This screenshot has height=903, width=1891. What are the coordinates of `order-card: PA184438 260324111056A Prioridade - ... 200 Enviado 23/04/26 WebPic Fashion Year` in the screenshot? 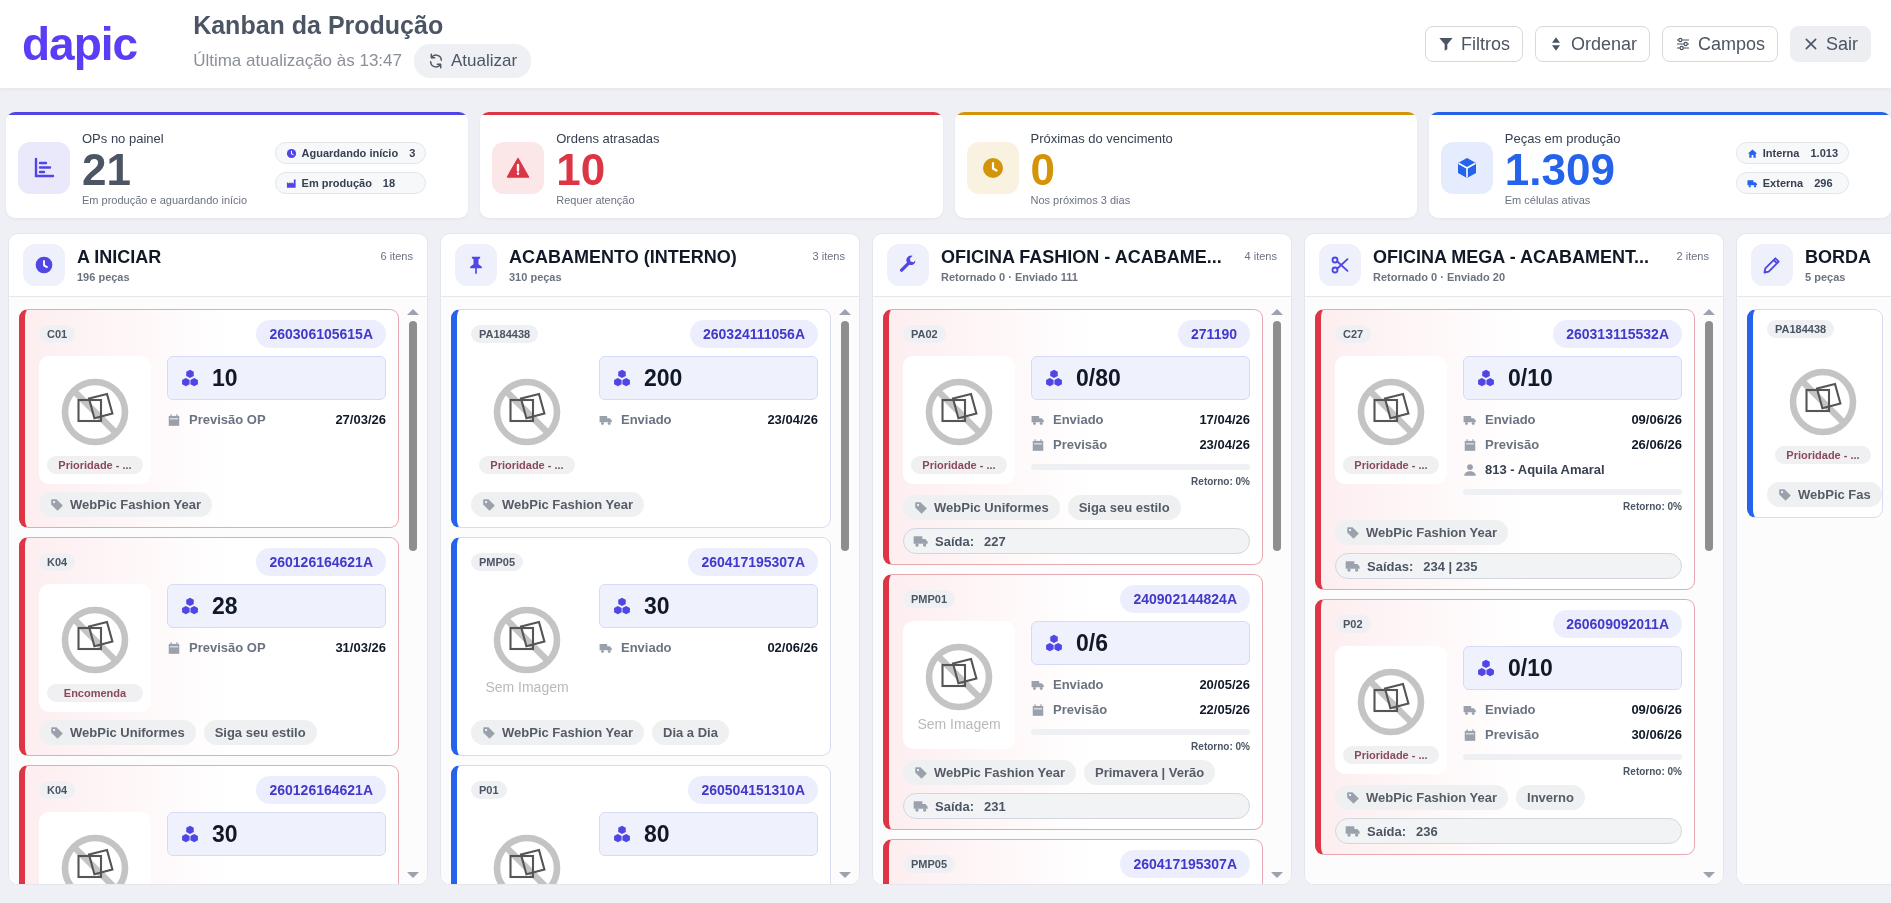 It's located at (641, 418).